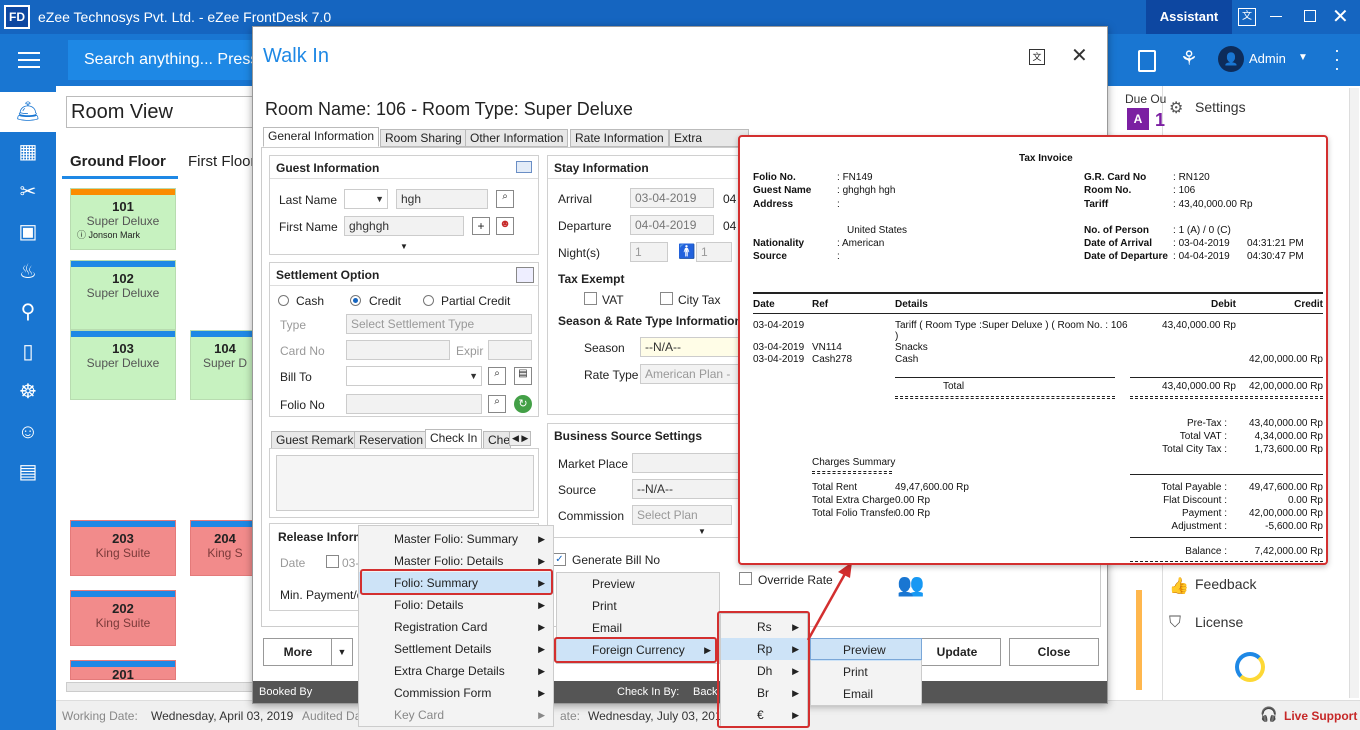 The width and height of the screenshot is (1360, 730). What do you see at coordinates (510, 350) in the screenshot?
I see `expiry-field` at bounding box center [510, 350].